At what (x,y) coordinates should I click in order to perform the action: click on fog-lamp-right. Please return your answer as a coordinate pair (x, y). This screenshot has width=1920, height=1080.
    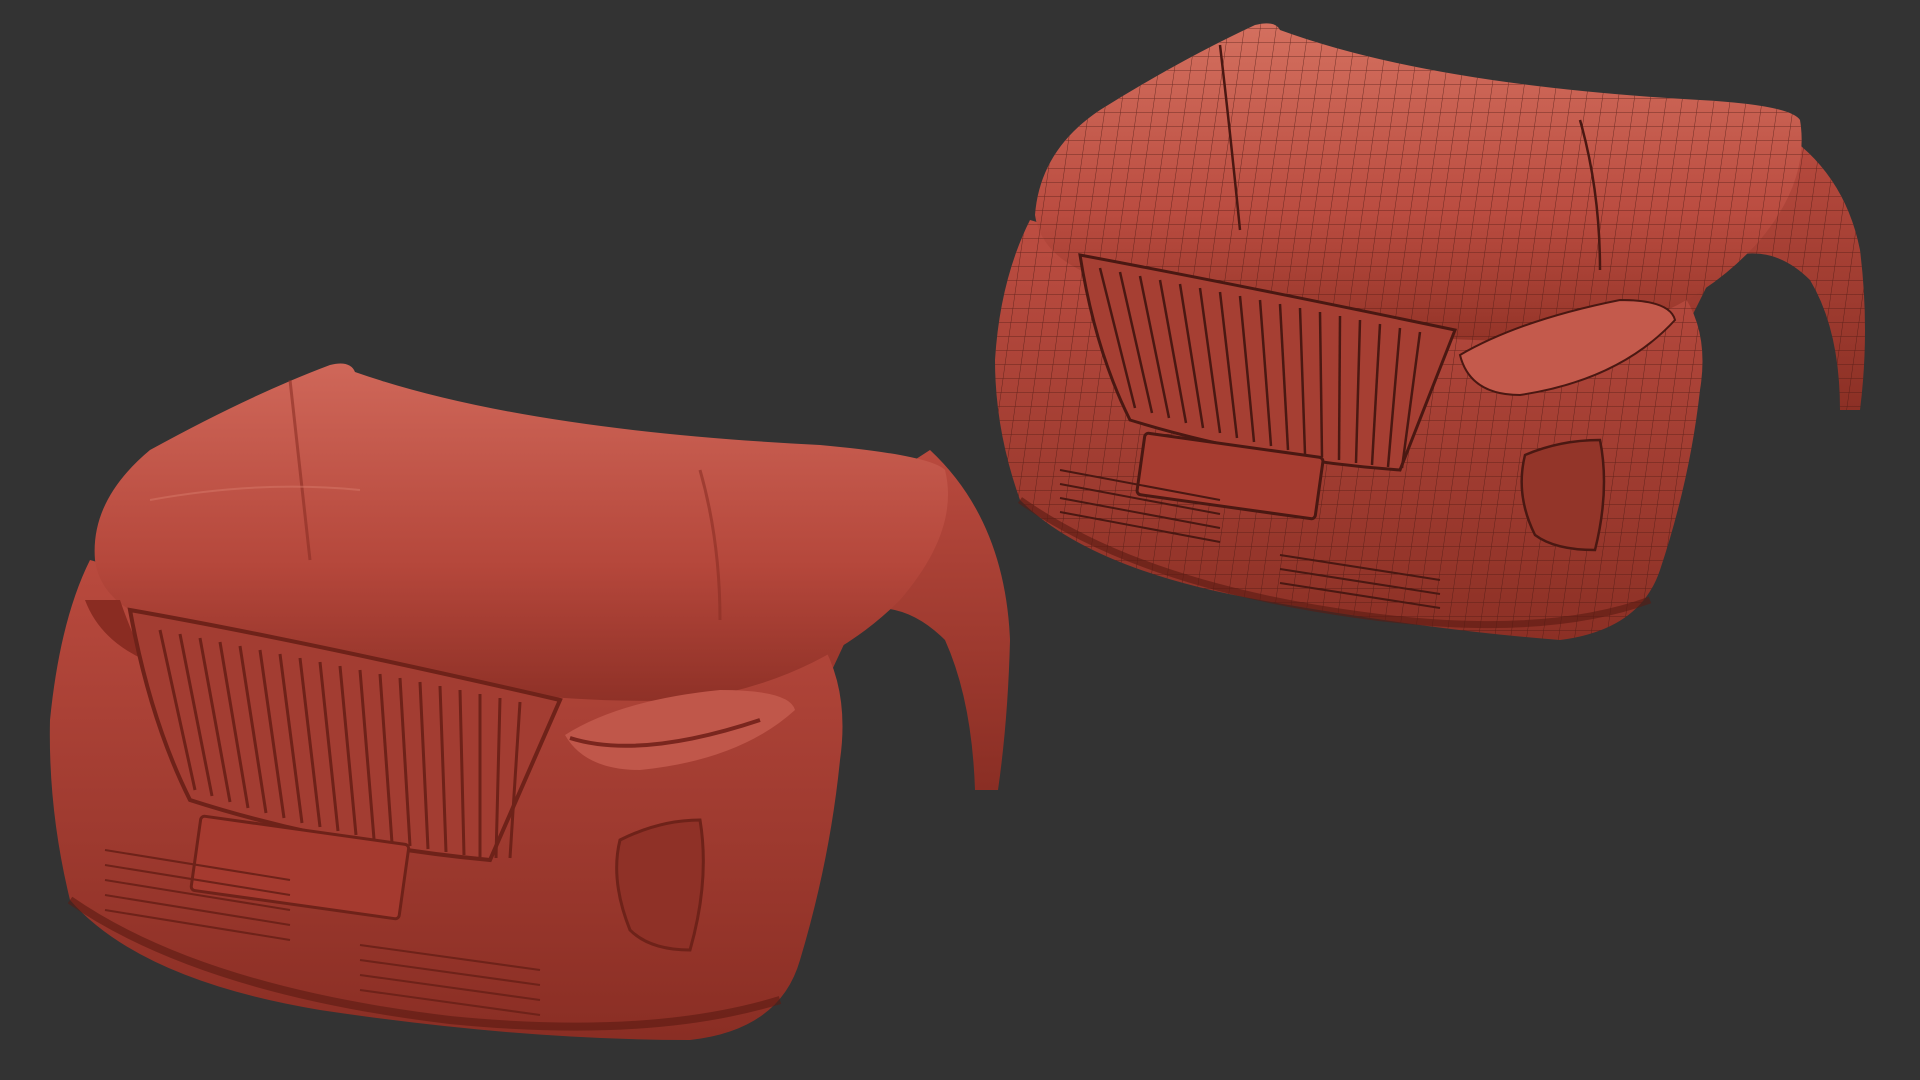
    Looking at the image, I should click on (660, 885).